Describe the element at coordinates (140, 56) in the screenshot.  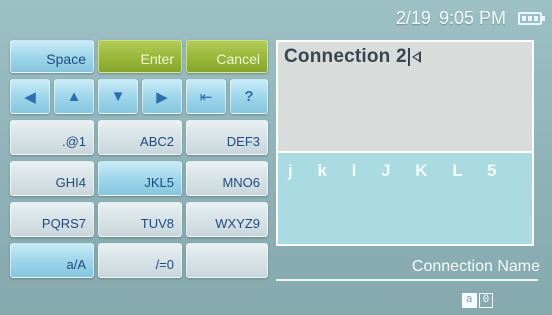
I see `enter-button: Enter` at that location.